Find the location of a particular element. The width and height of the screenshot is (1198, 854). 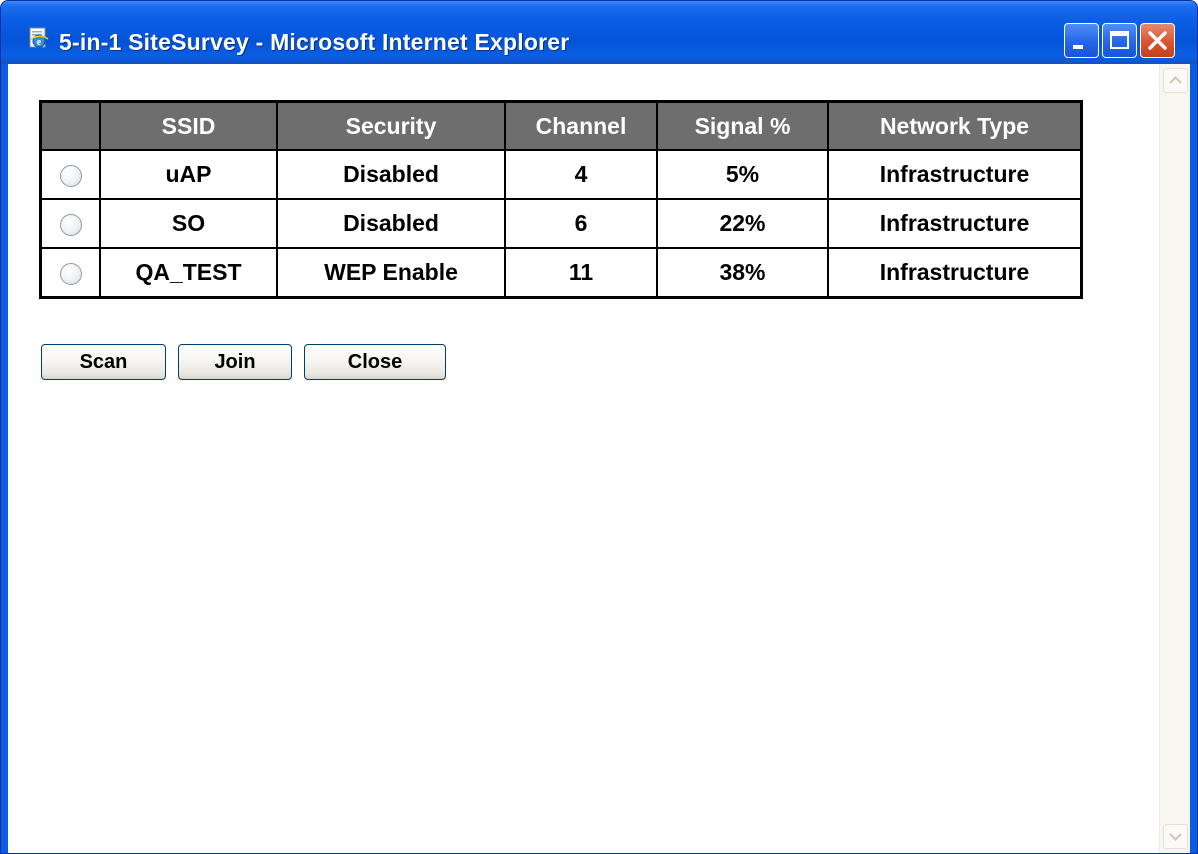

close-icon is located at coordinates (1157, 40).